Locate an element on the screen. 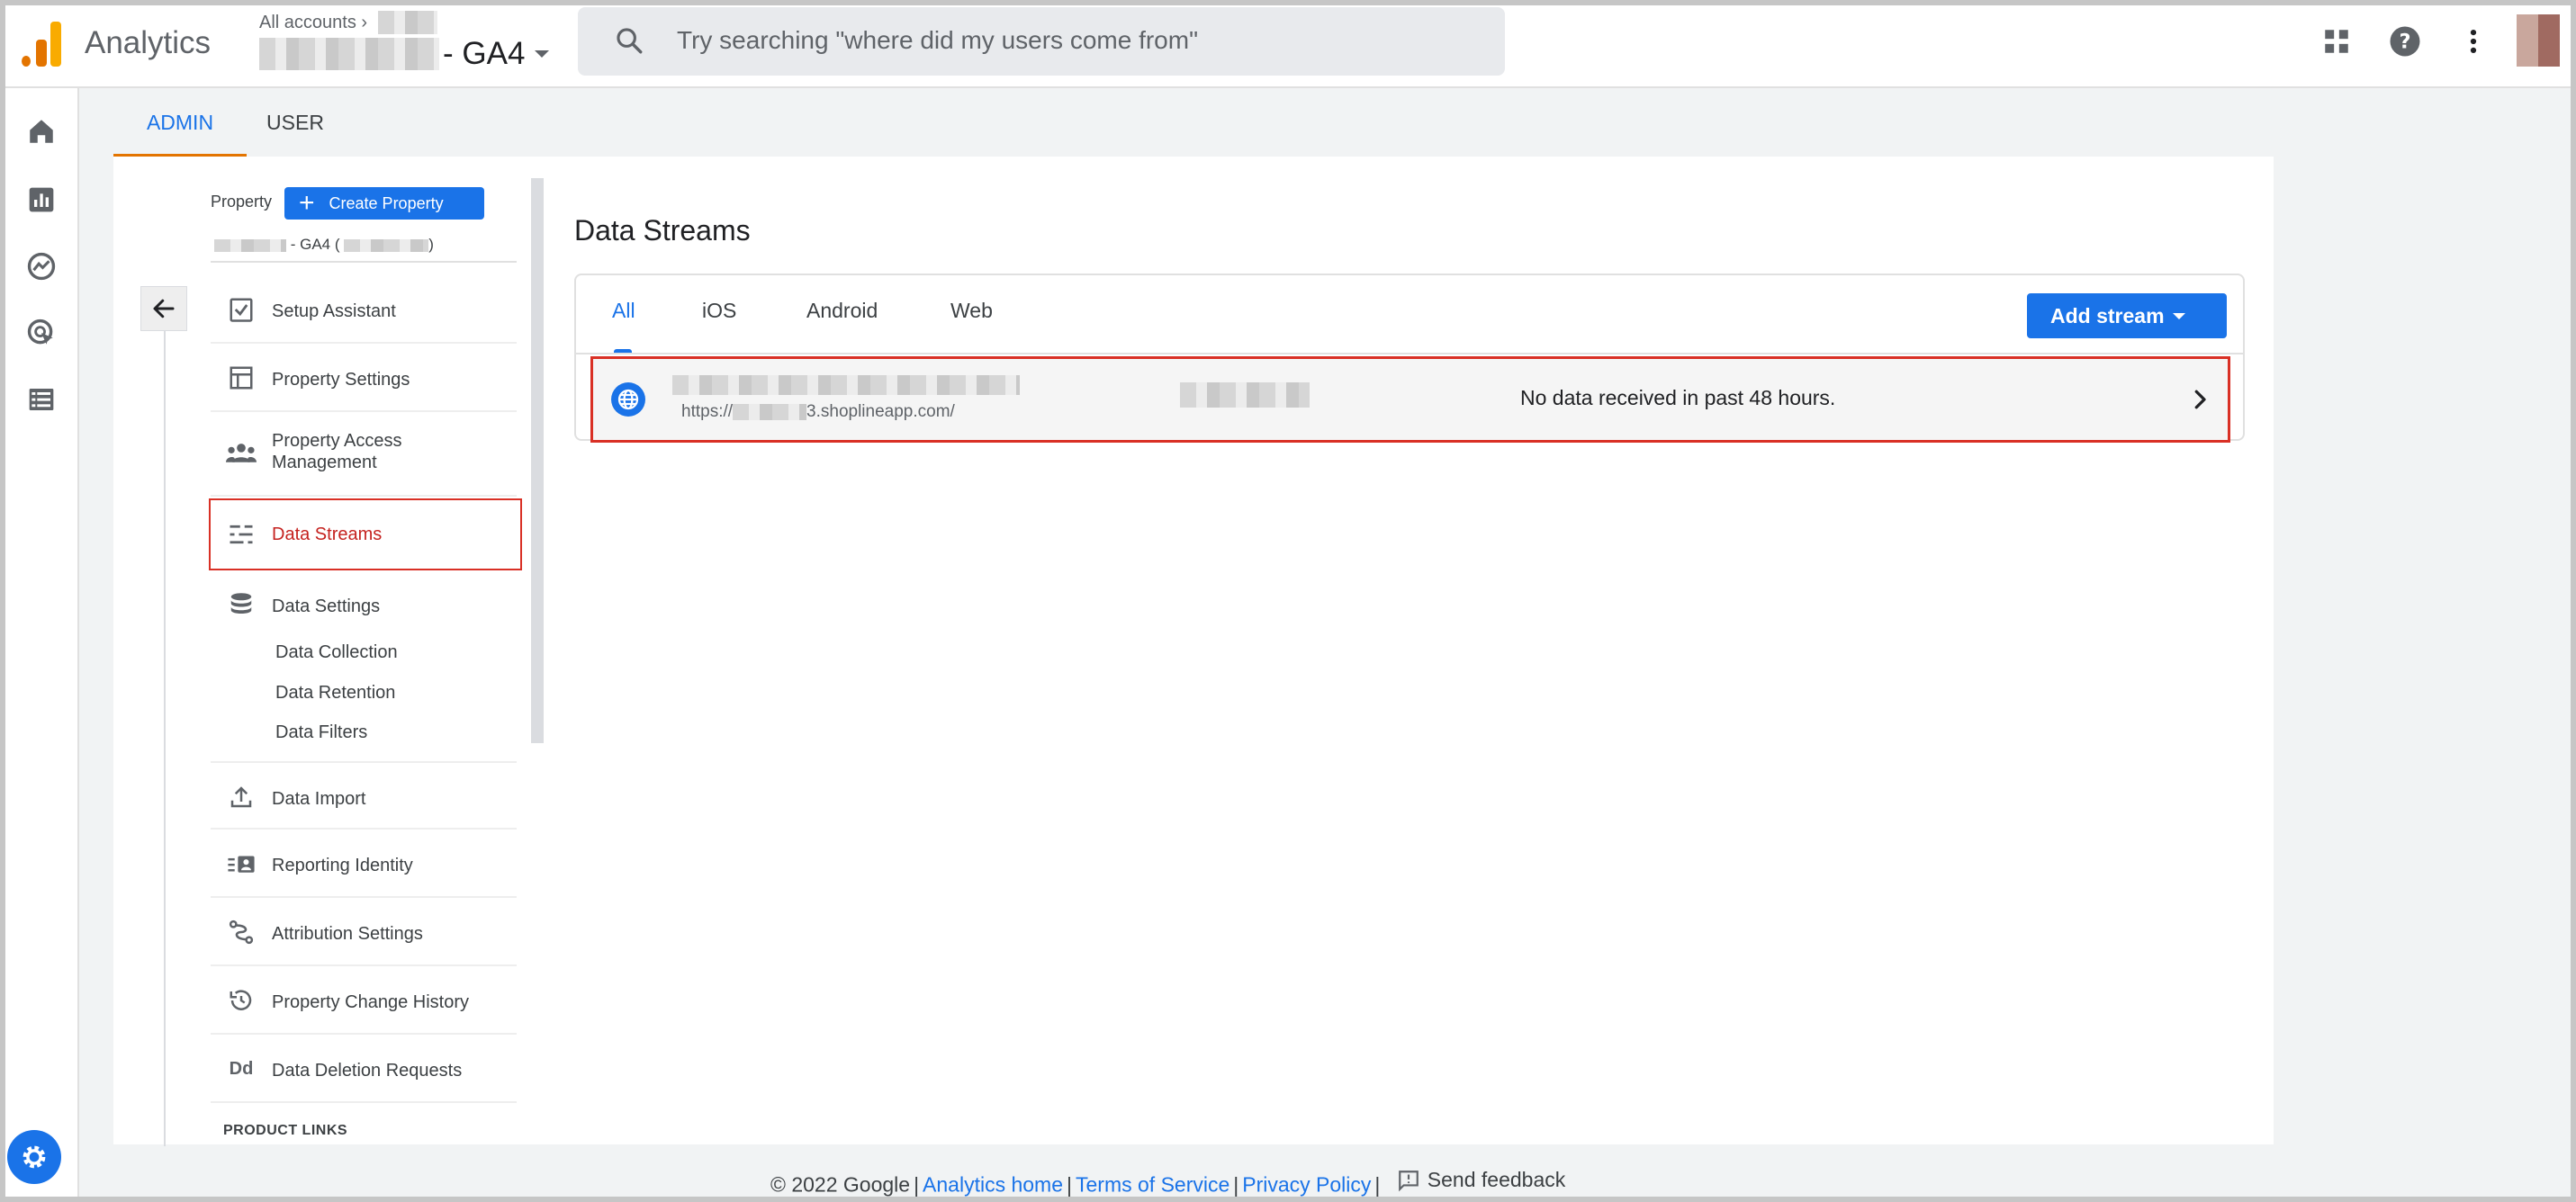 Image resolution: width=2576 pixels, height=1202 pixels. more-options-icon is located at coordinates (2473, 41).